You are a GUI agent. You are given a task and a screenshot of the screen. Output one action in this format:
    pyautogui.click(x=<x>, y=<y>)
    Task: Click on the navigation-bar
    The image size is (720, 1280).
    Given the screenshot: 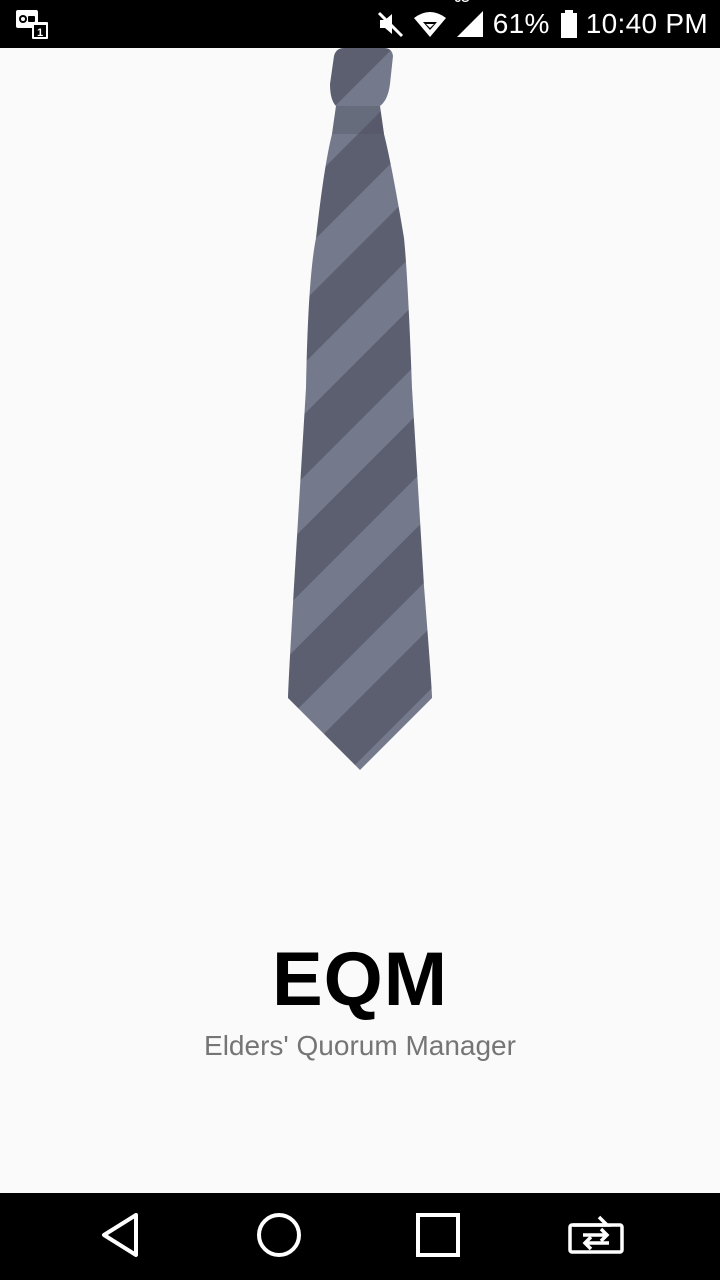 What is the action you would take?
    pyautogui.click(x=360, y=1236)
    